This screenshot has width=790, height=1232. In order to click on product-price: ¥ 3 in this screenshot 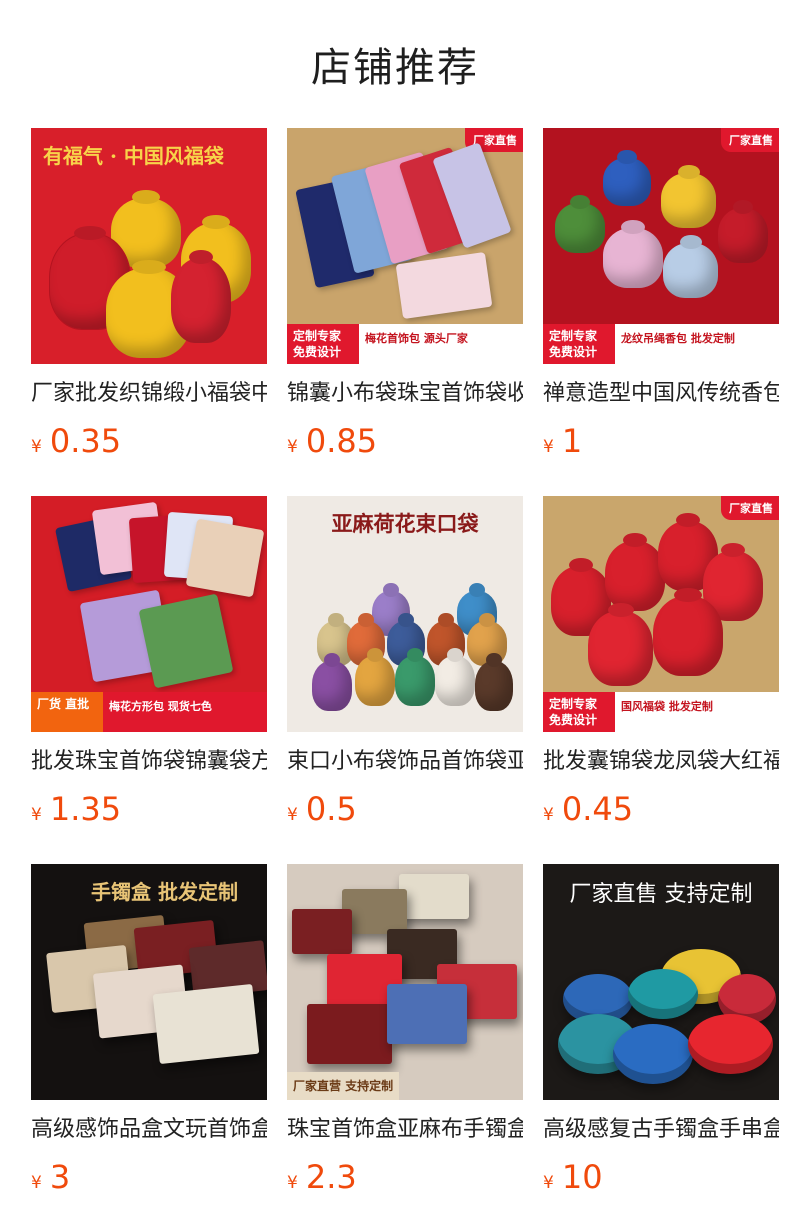, I will do `click(149, 1177)`.